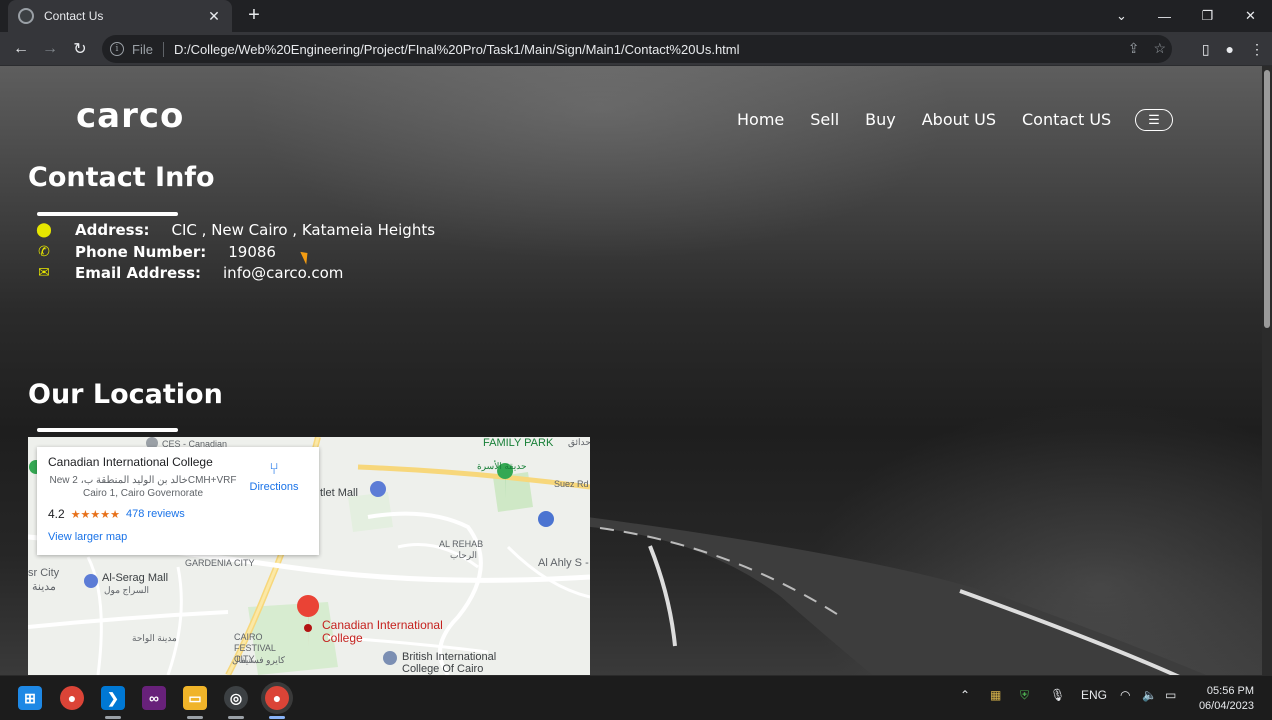  What do you see at coordinates (21, 49) in the screenshot?
I see `back-button: ←` at bounding box center [21, 49].